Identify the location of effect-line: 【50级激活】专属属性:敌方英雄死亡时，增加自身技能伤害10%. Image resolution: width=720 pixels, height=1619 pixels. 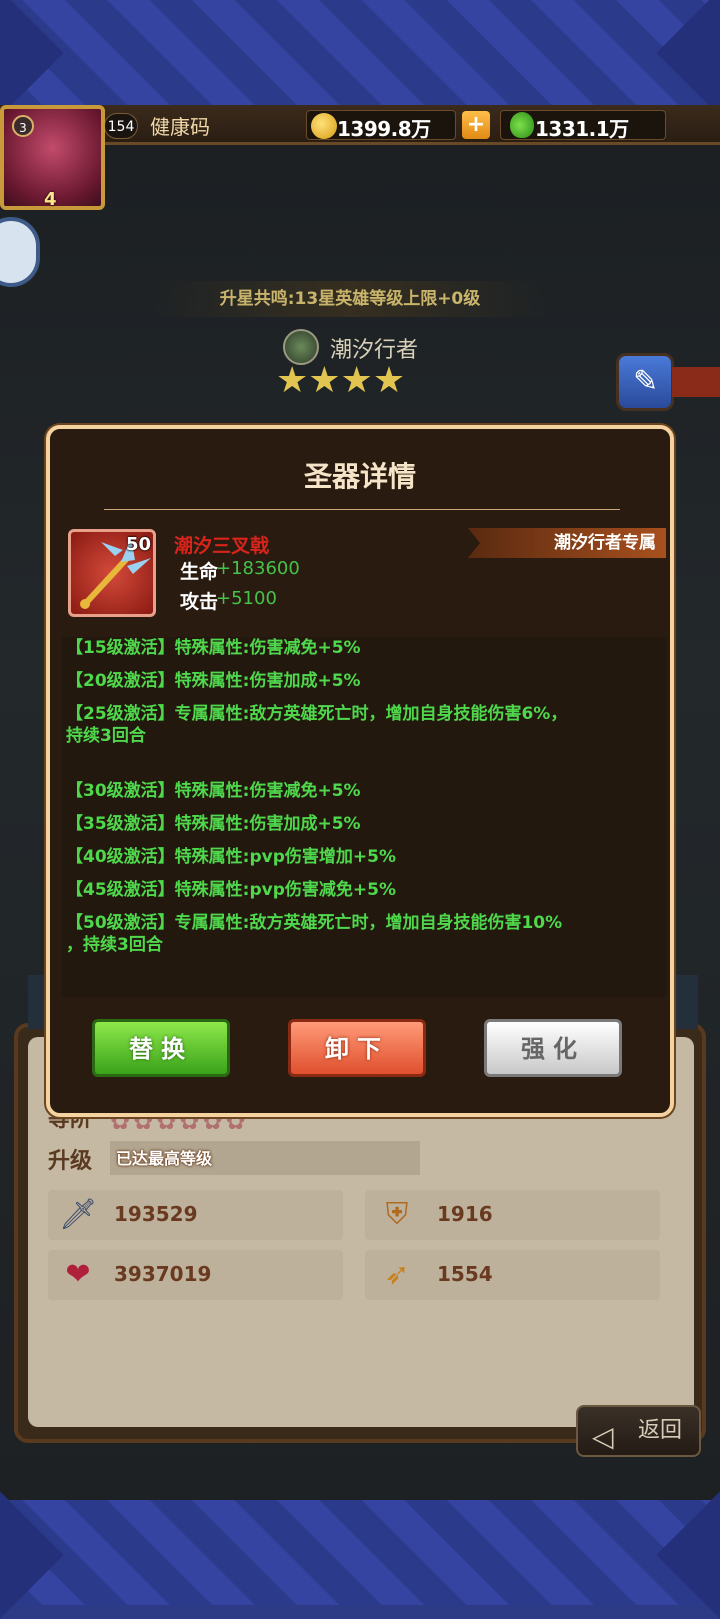
(314, 923).